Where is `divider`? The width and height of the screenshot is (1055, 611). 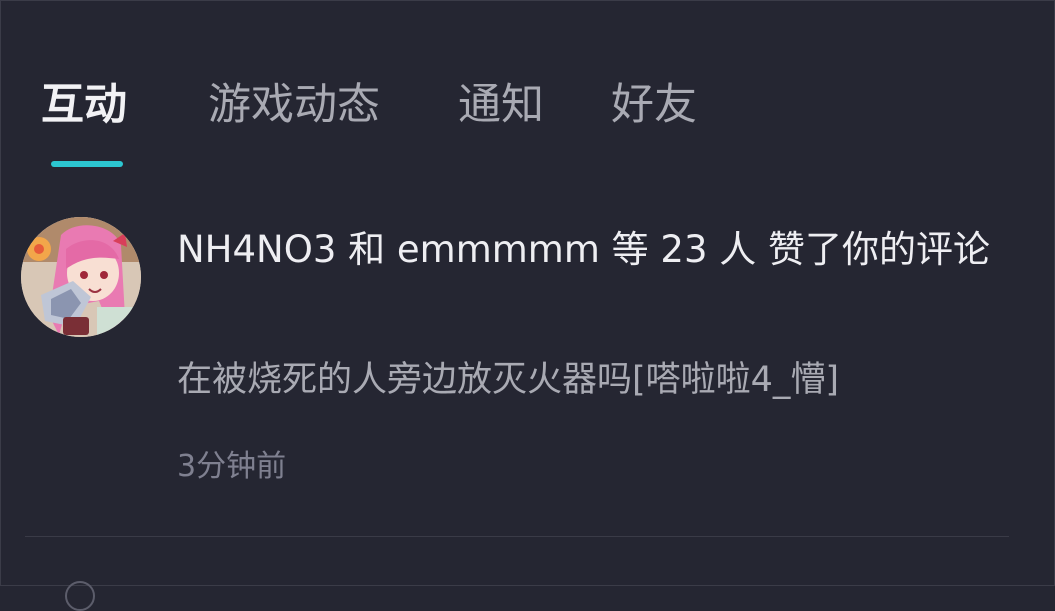
divider is located at coordinates (517, 536).